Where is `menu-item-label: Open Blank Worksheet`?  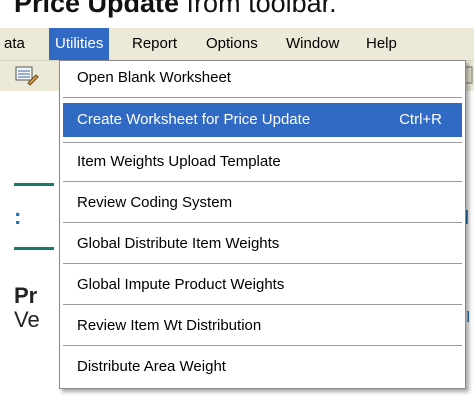
menu-item-label: Open Blank Worksheet is located at coordinates (154, 77).